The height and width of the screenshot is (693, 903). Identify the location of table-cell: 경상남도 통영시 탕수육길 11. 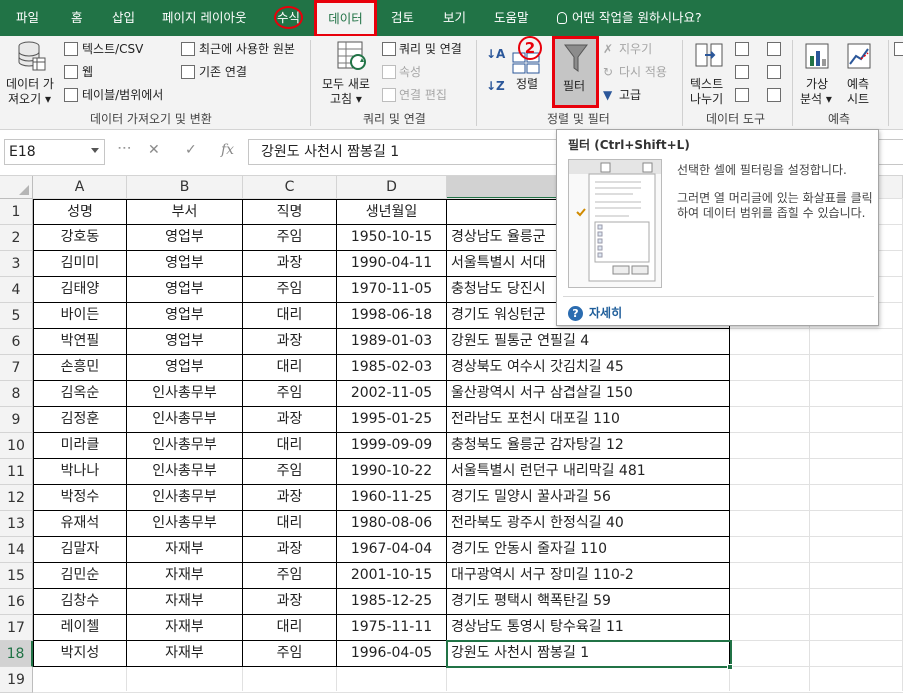
(588, 628).